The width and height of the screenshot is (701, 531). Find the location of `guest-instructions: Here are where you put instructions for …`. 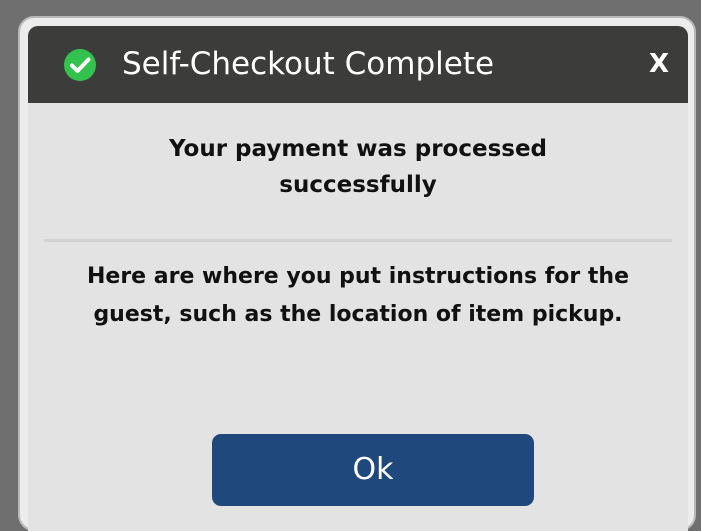

guest-instructions: Here are where you put instructions for … is located at coordinates (358, 296).